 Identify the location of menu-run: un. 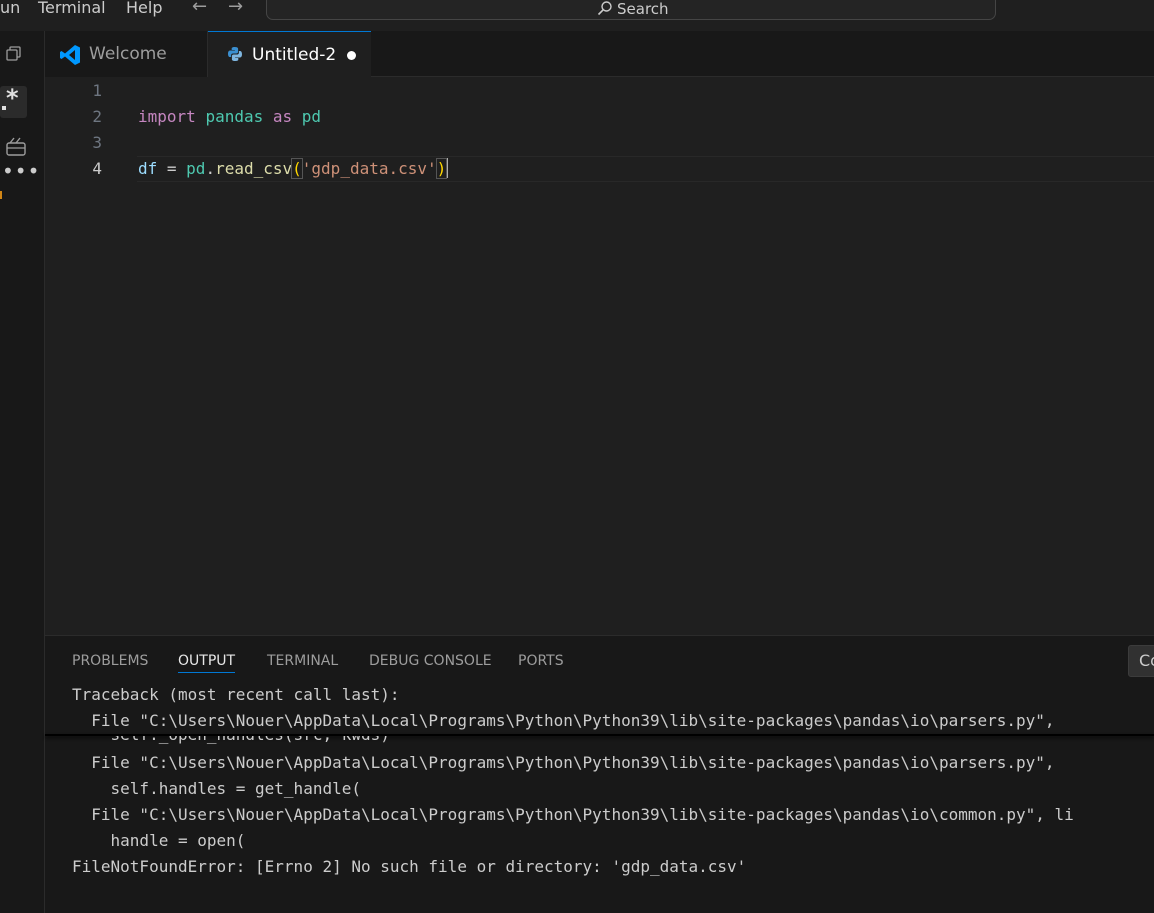
(10, 10).